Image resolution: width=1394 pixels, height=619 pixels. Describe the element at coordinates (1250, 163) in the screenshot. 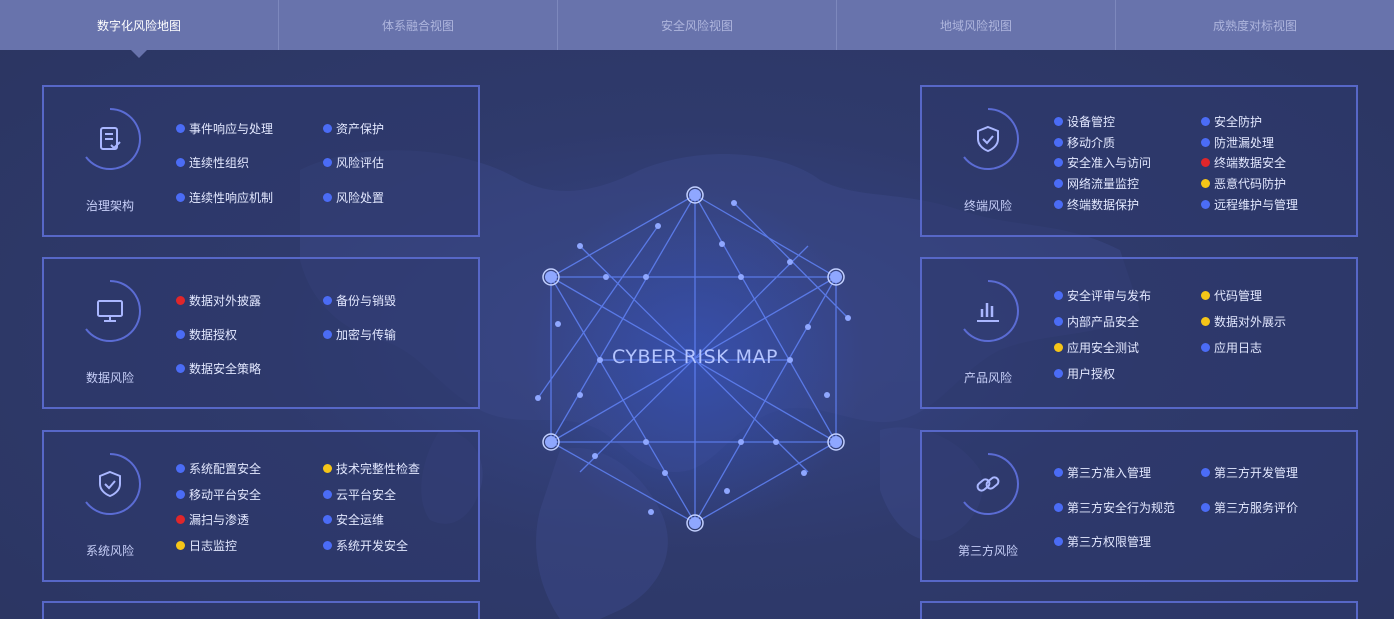

I see `risk-item-label: 终端数据安全` at that location.